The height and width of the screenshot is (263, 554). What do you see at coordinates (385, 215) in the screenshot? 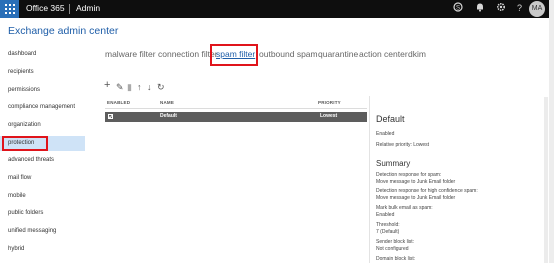
I see `detail-value: Enabled` at bounding box center [385, 215].